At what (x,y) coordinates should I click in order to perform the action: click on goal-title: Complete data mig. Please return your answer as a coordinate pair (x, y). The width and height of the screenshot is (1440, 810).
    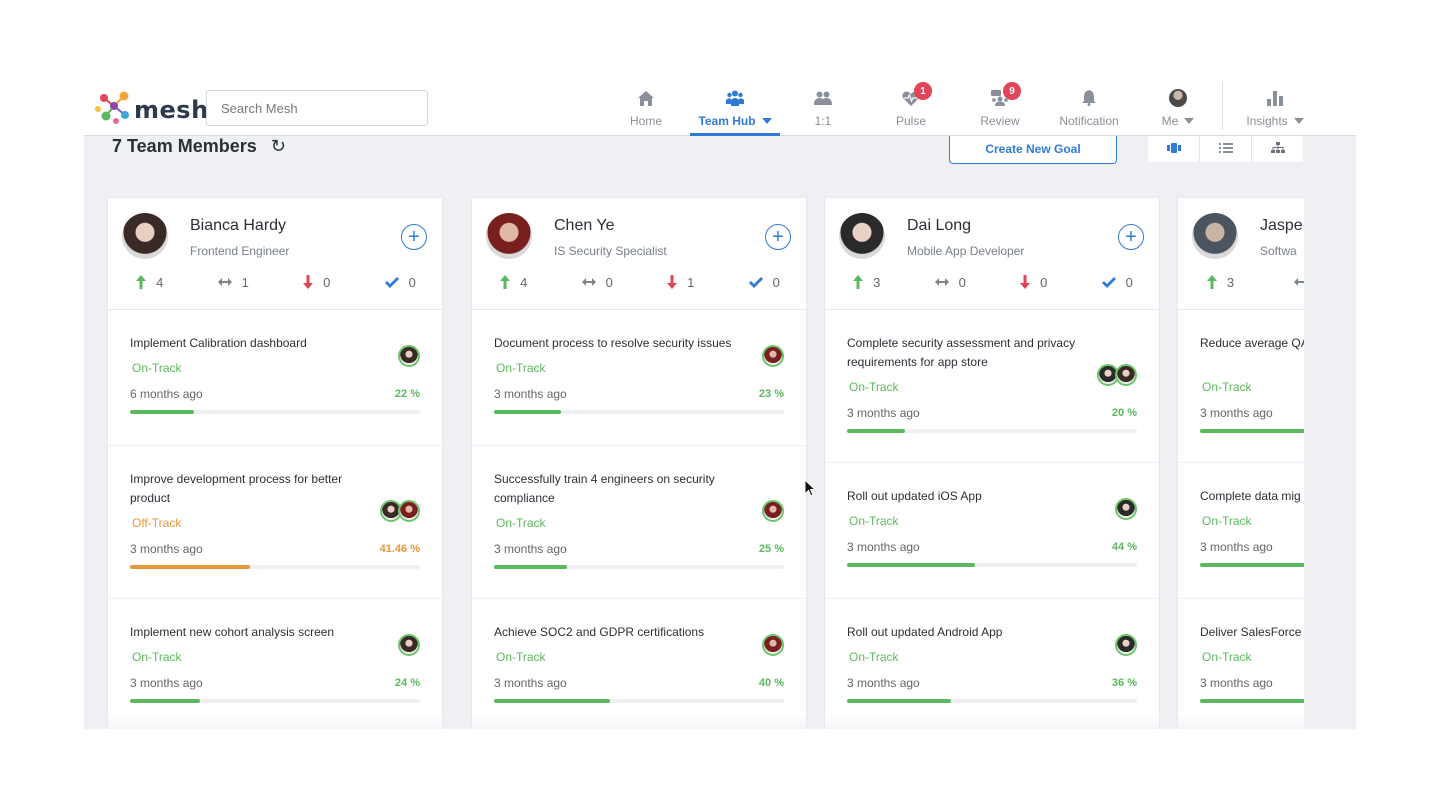
    Looking at the image, I should click on (1252, 496).